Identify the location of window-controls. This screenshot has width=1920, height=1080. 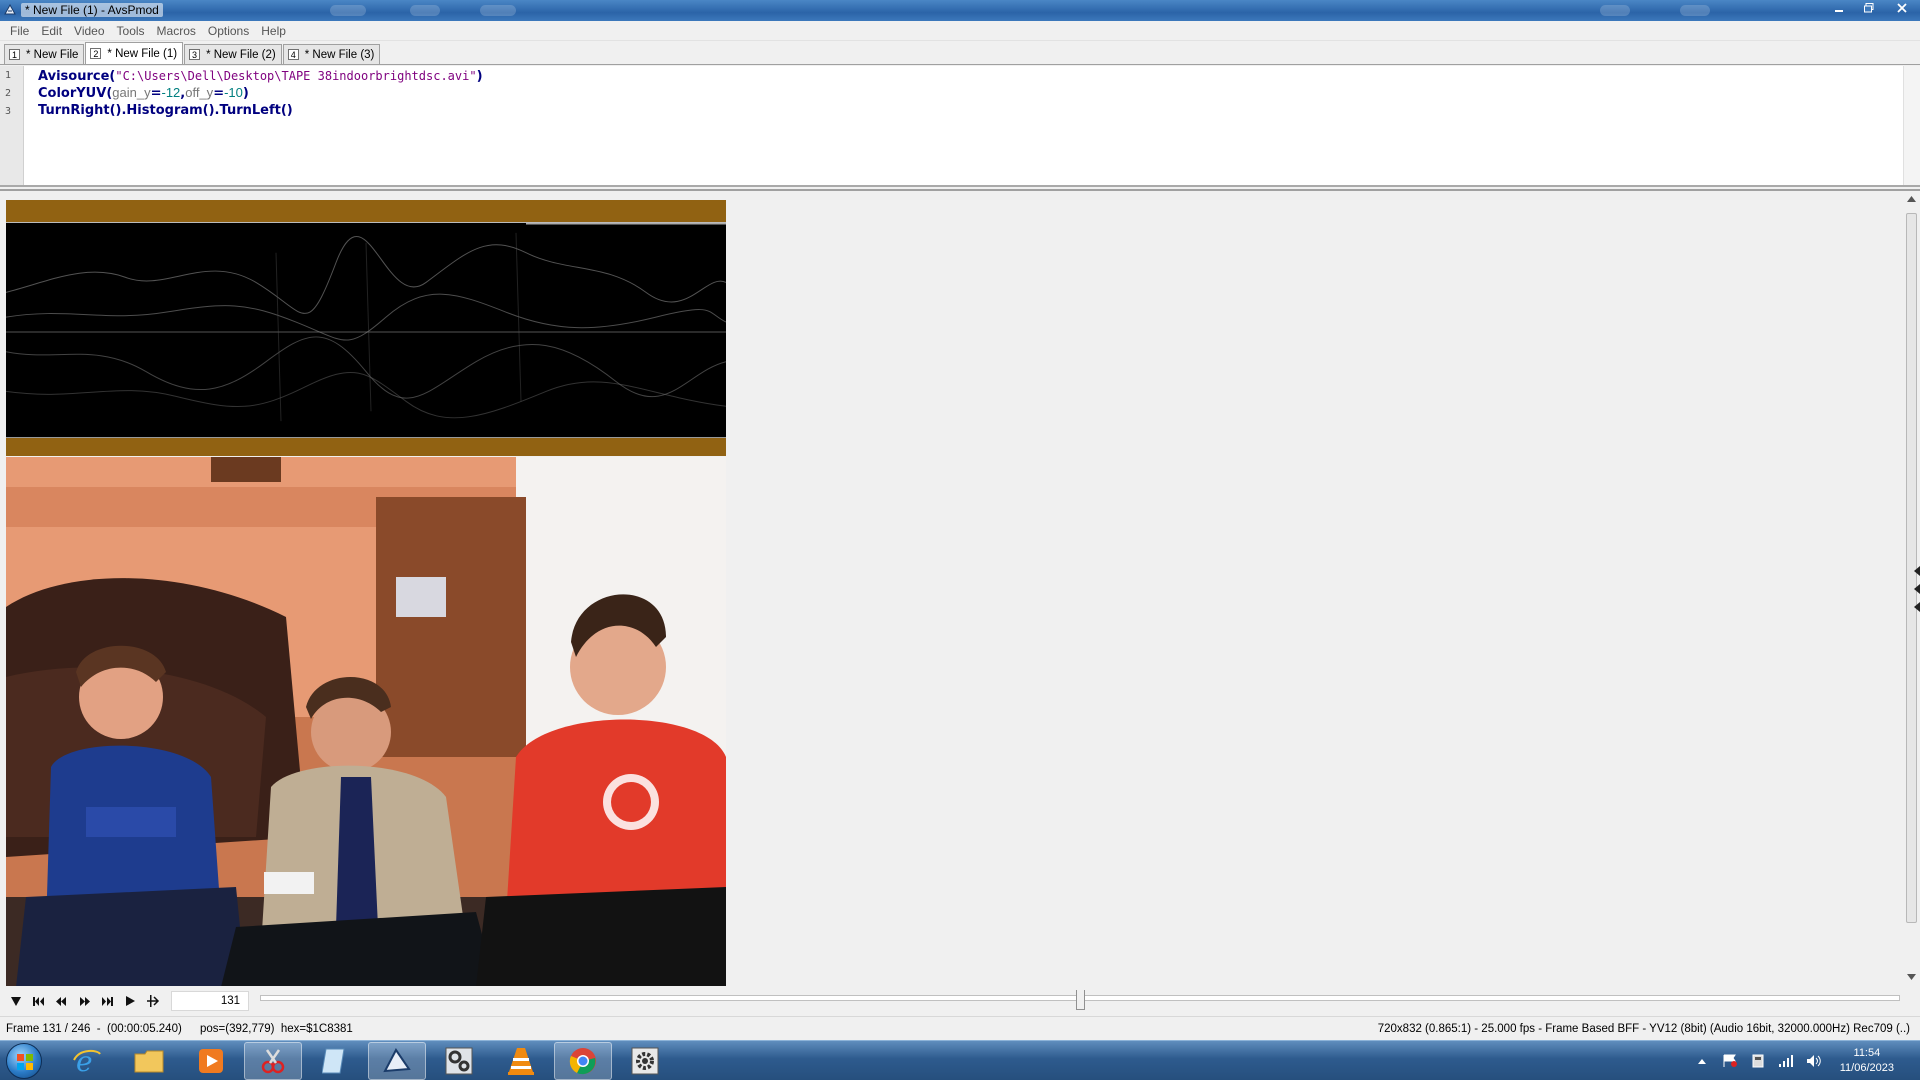
(1872, 9).